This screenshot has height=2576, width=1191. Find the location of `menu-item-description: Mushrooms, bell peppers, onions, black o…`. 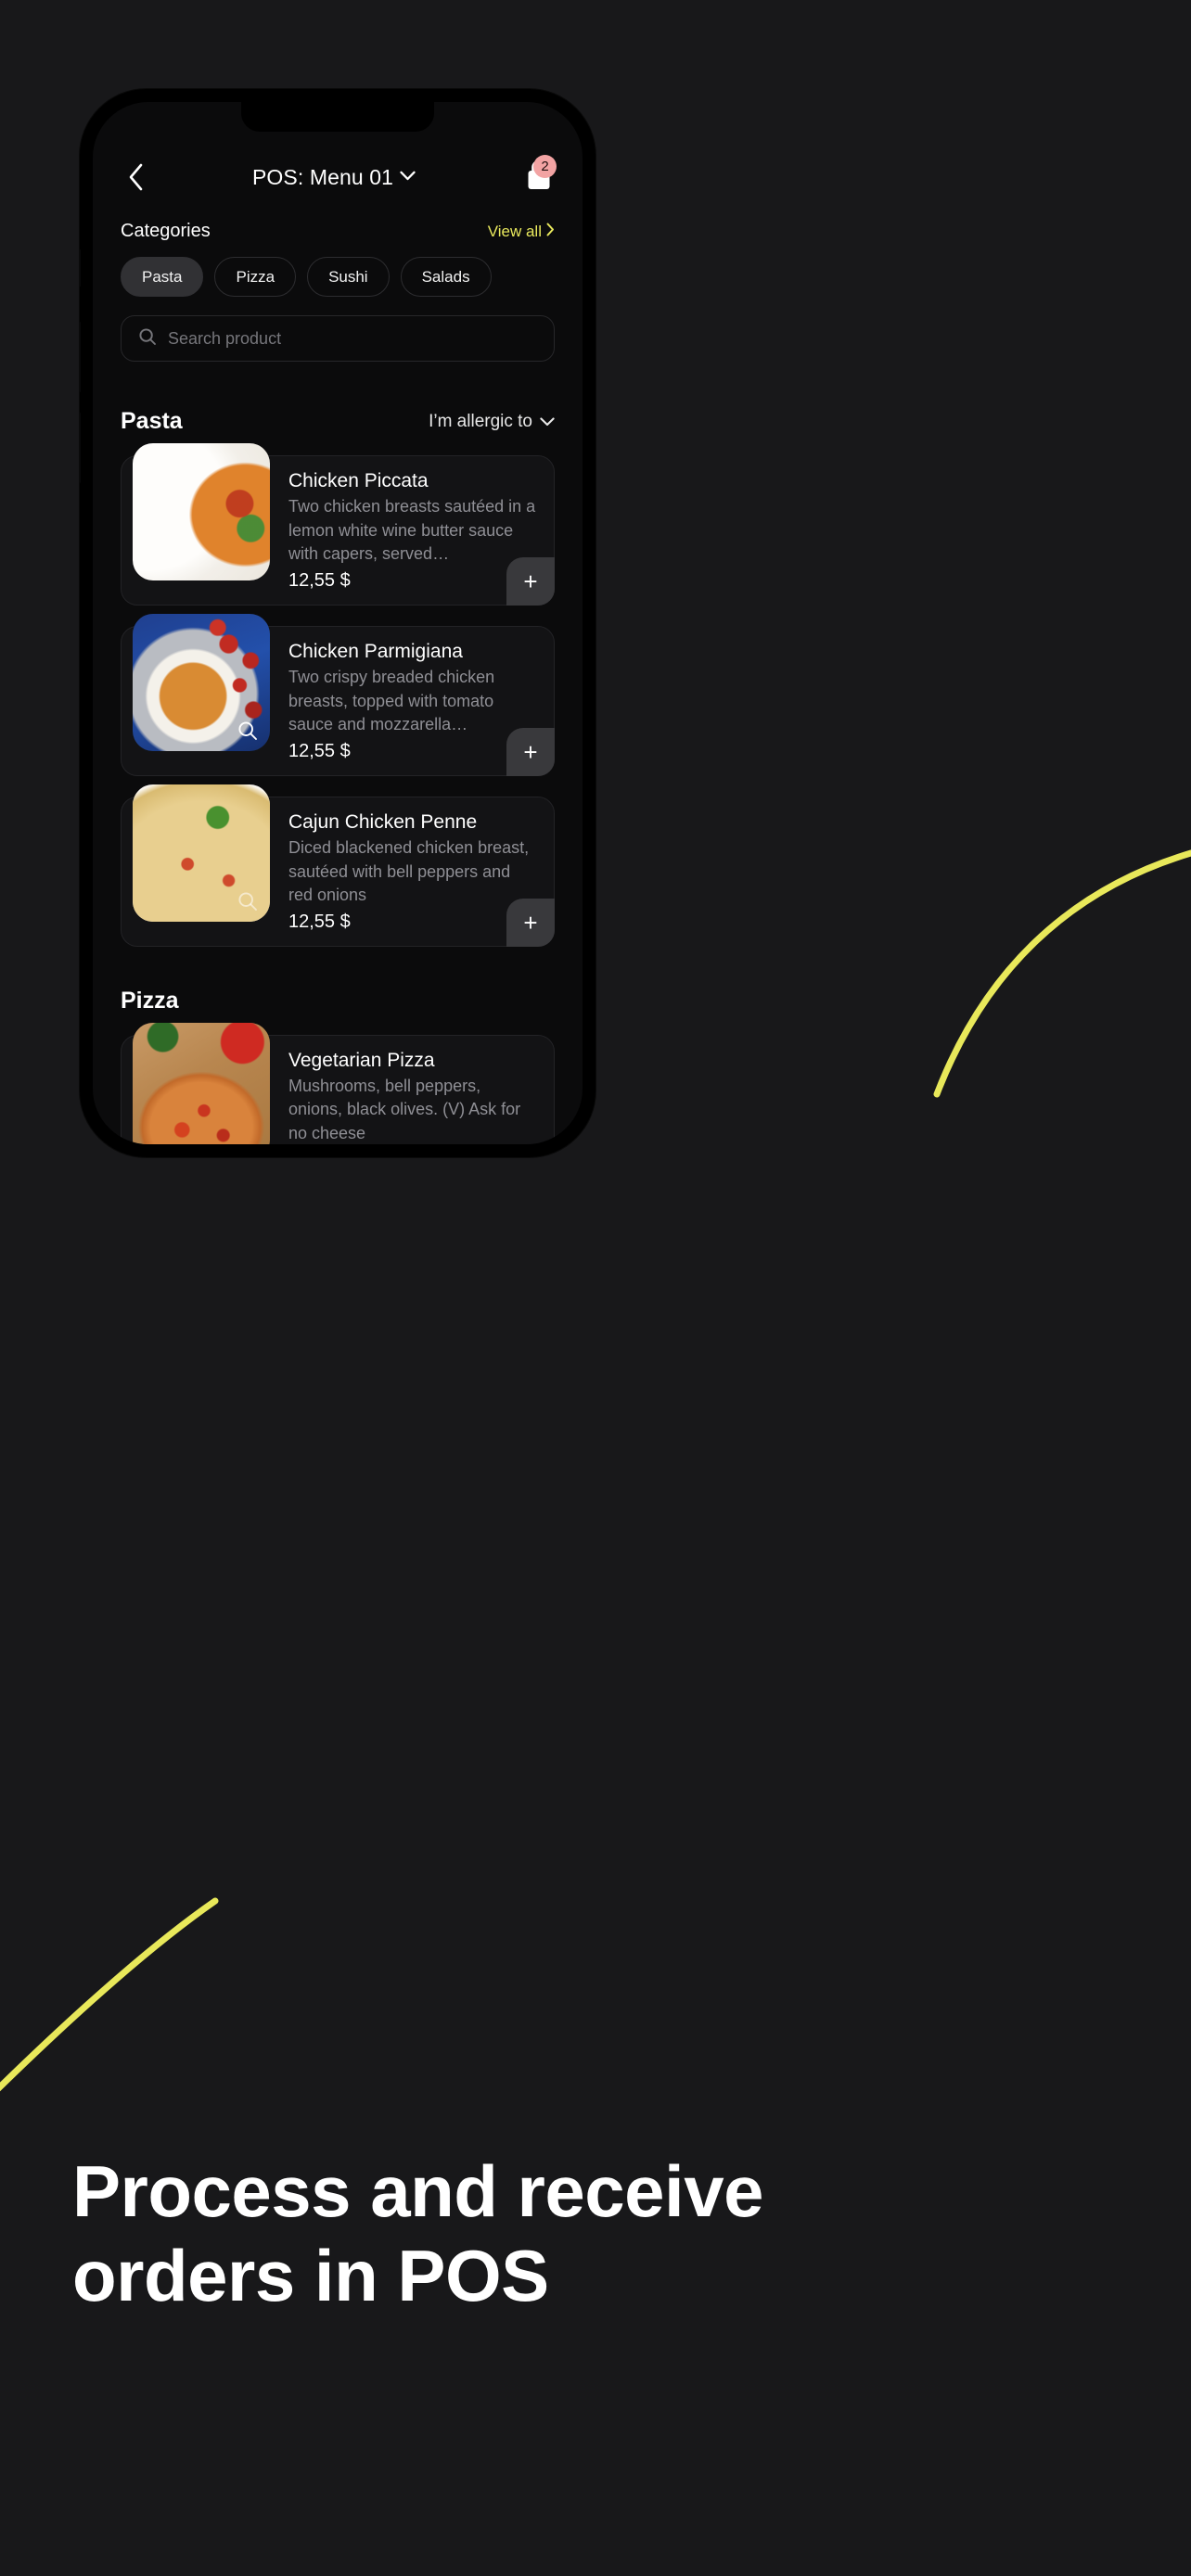

menu-item-description: Mushrooms, bell peppers, onions, black o… is located at coordinates (404, 1109).